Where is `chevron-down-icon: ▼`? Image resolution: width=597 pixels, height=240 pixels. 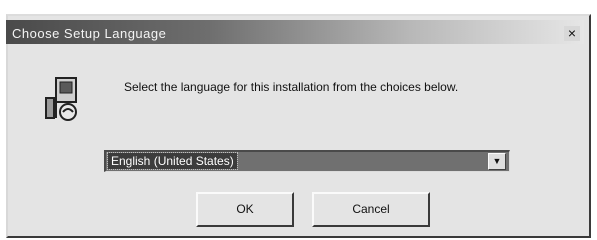 chevron-down-icon: ▼ is located at coordinates (497, 161).